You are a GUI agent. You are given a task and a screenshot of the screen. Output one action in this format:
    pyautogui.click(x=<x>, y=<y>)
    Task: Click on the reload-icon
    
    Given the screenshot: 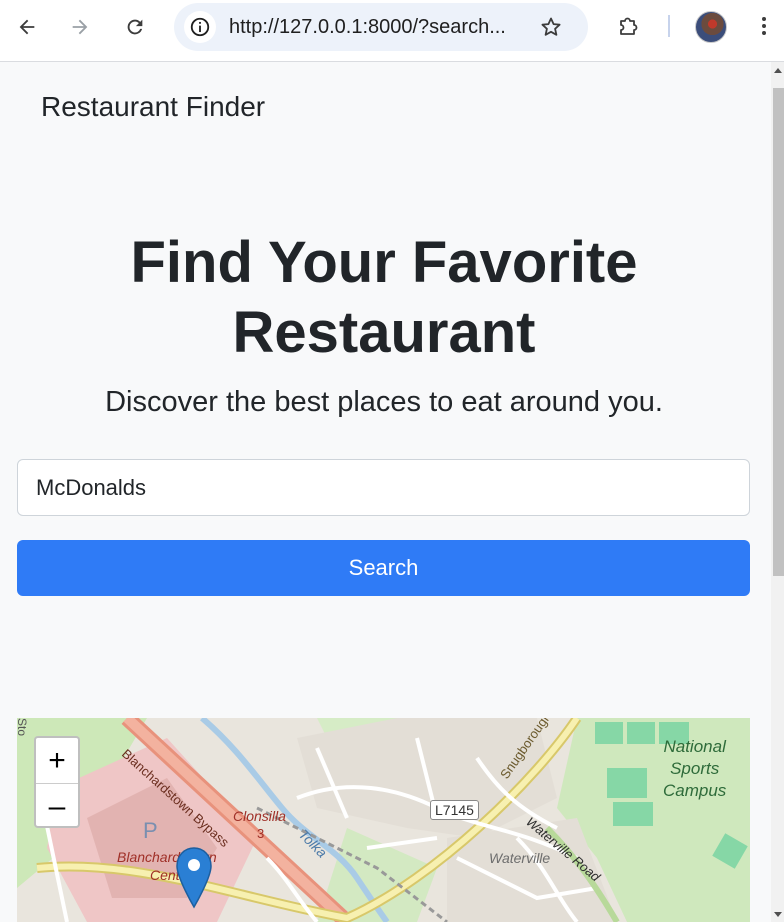 What is the action you would take?
    pyautogui.click(x=135, y=27)
    